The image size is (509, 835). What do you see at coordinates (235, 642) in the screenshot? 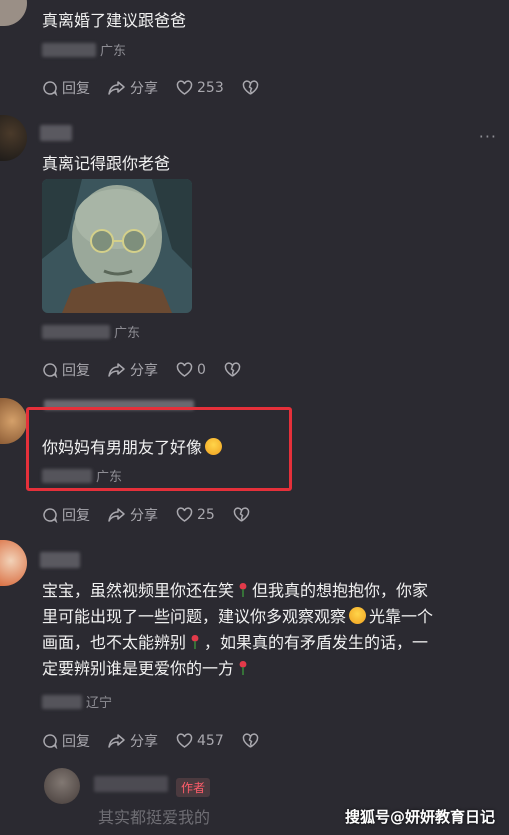
I see `comment-line: 画面，也不太能辨别 ，如果真的有矛盾发生的话，一` at bounding box center [235, 642].